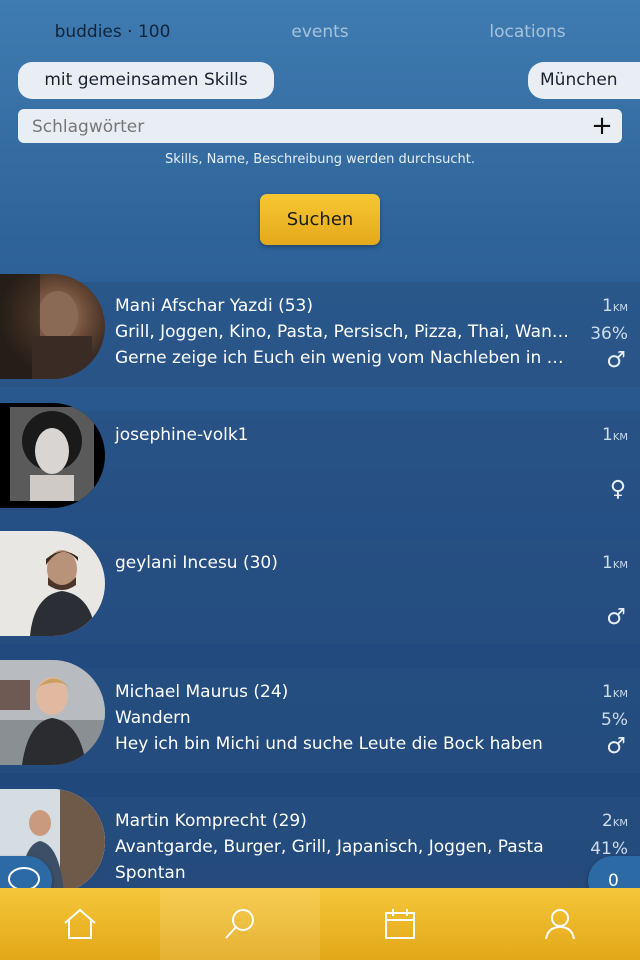 The image size is (640, 960). I want to click on buddy-match: 36%, so click(609, 334).